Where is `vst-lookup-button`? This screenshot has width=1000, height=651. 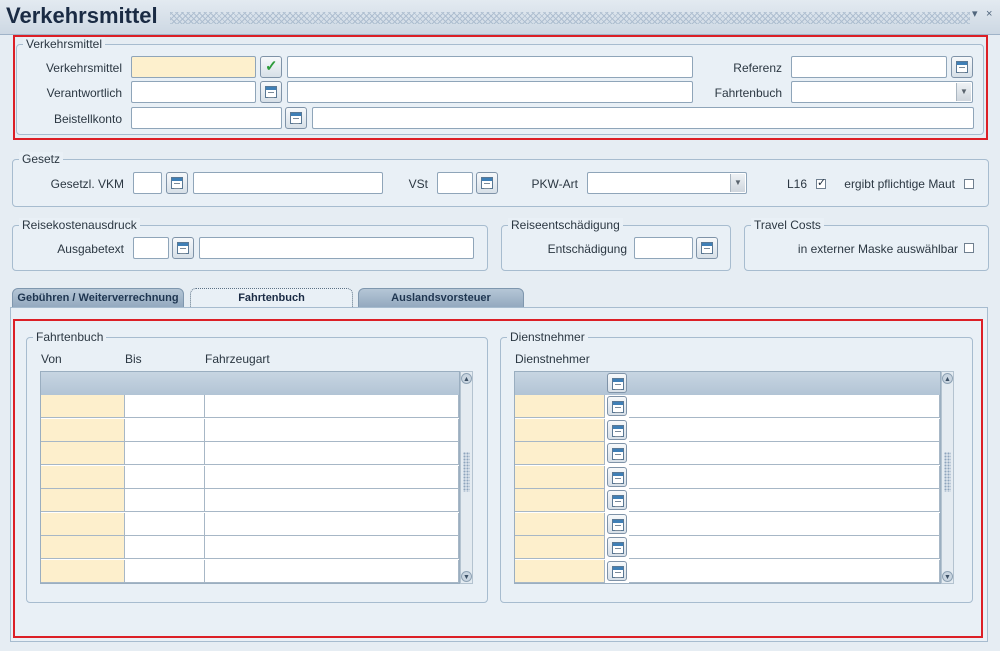
vst-lookup-button is located at coordinates (487, 183).